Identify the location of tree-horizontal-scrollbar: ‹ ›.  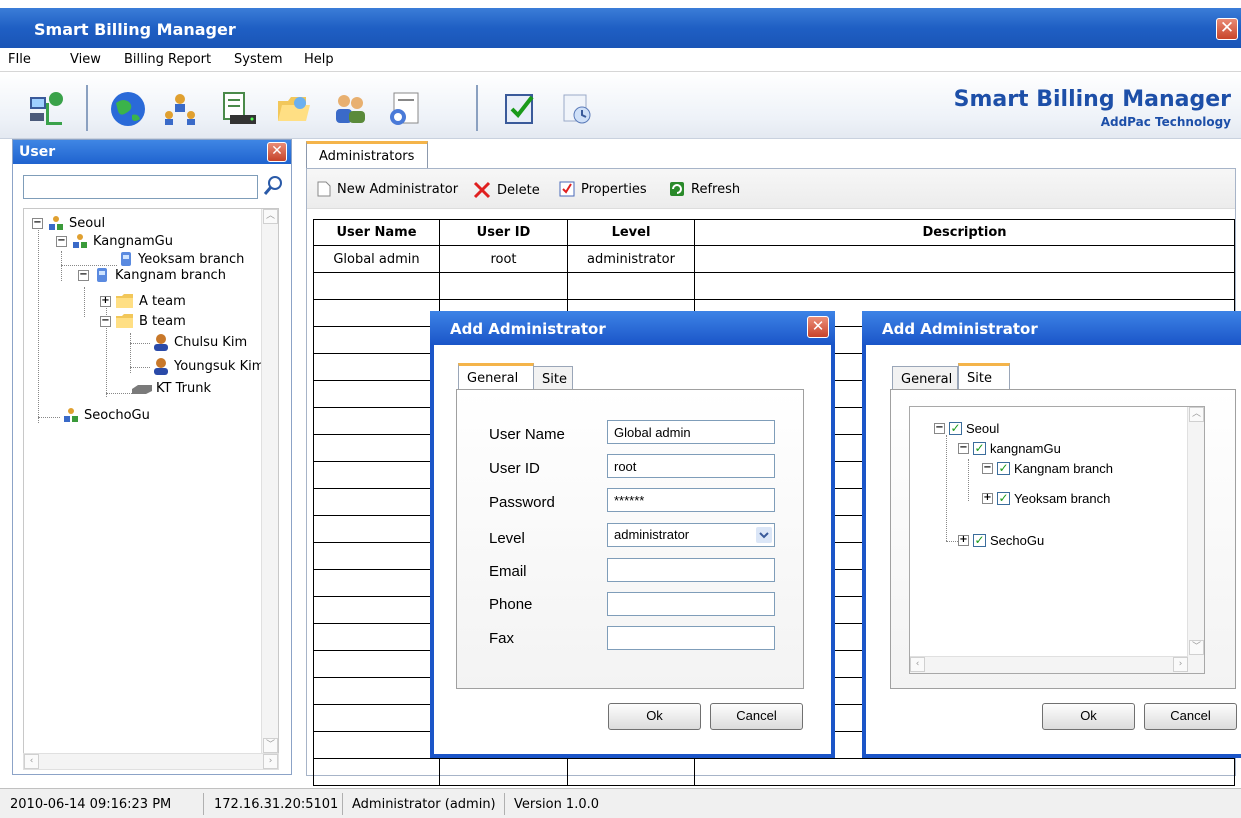
(151, 761).